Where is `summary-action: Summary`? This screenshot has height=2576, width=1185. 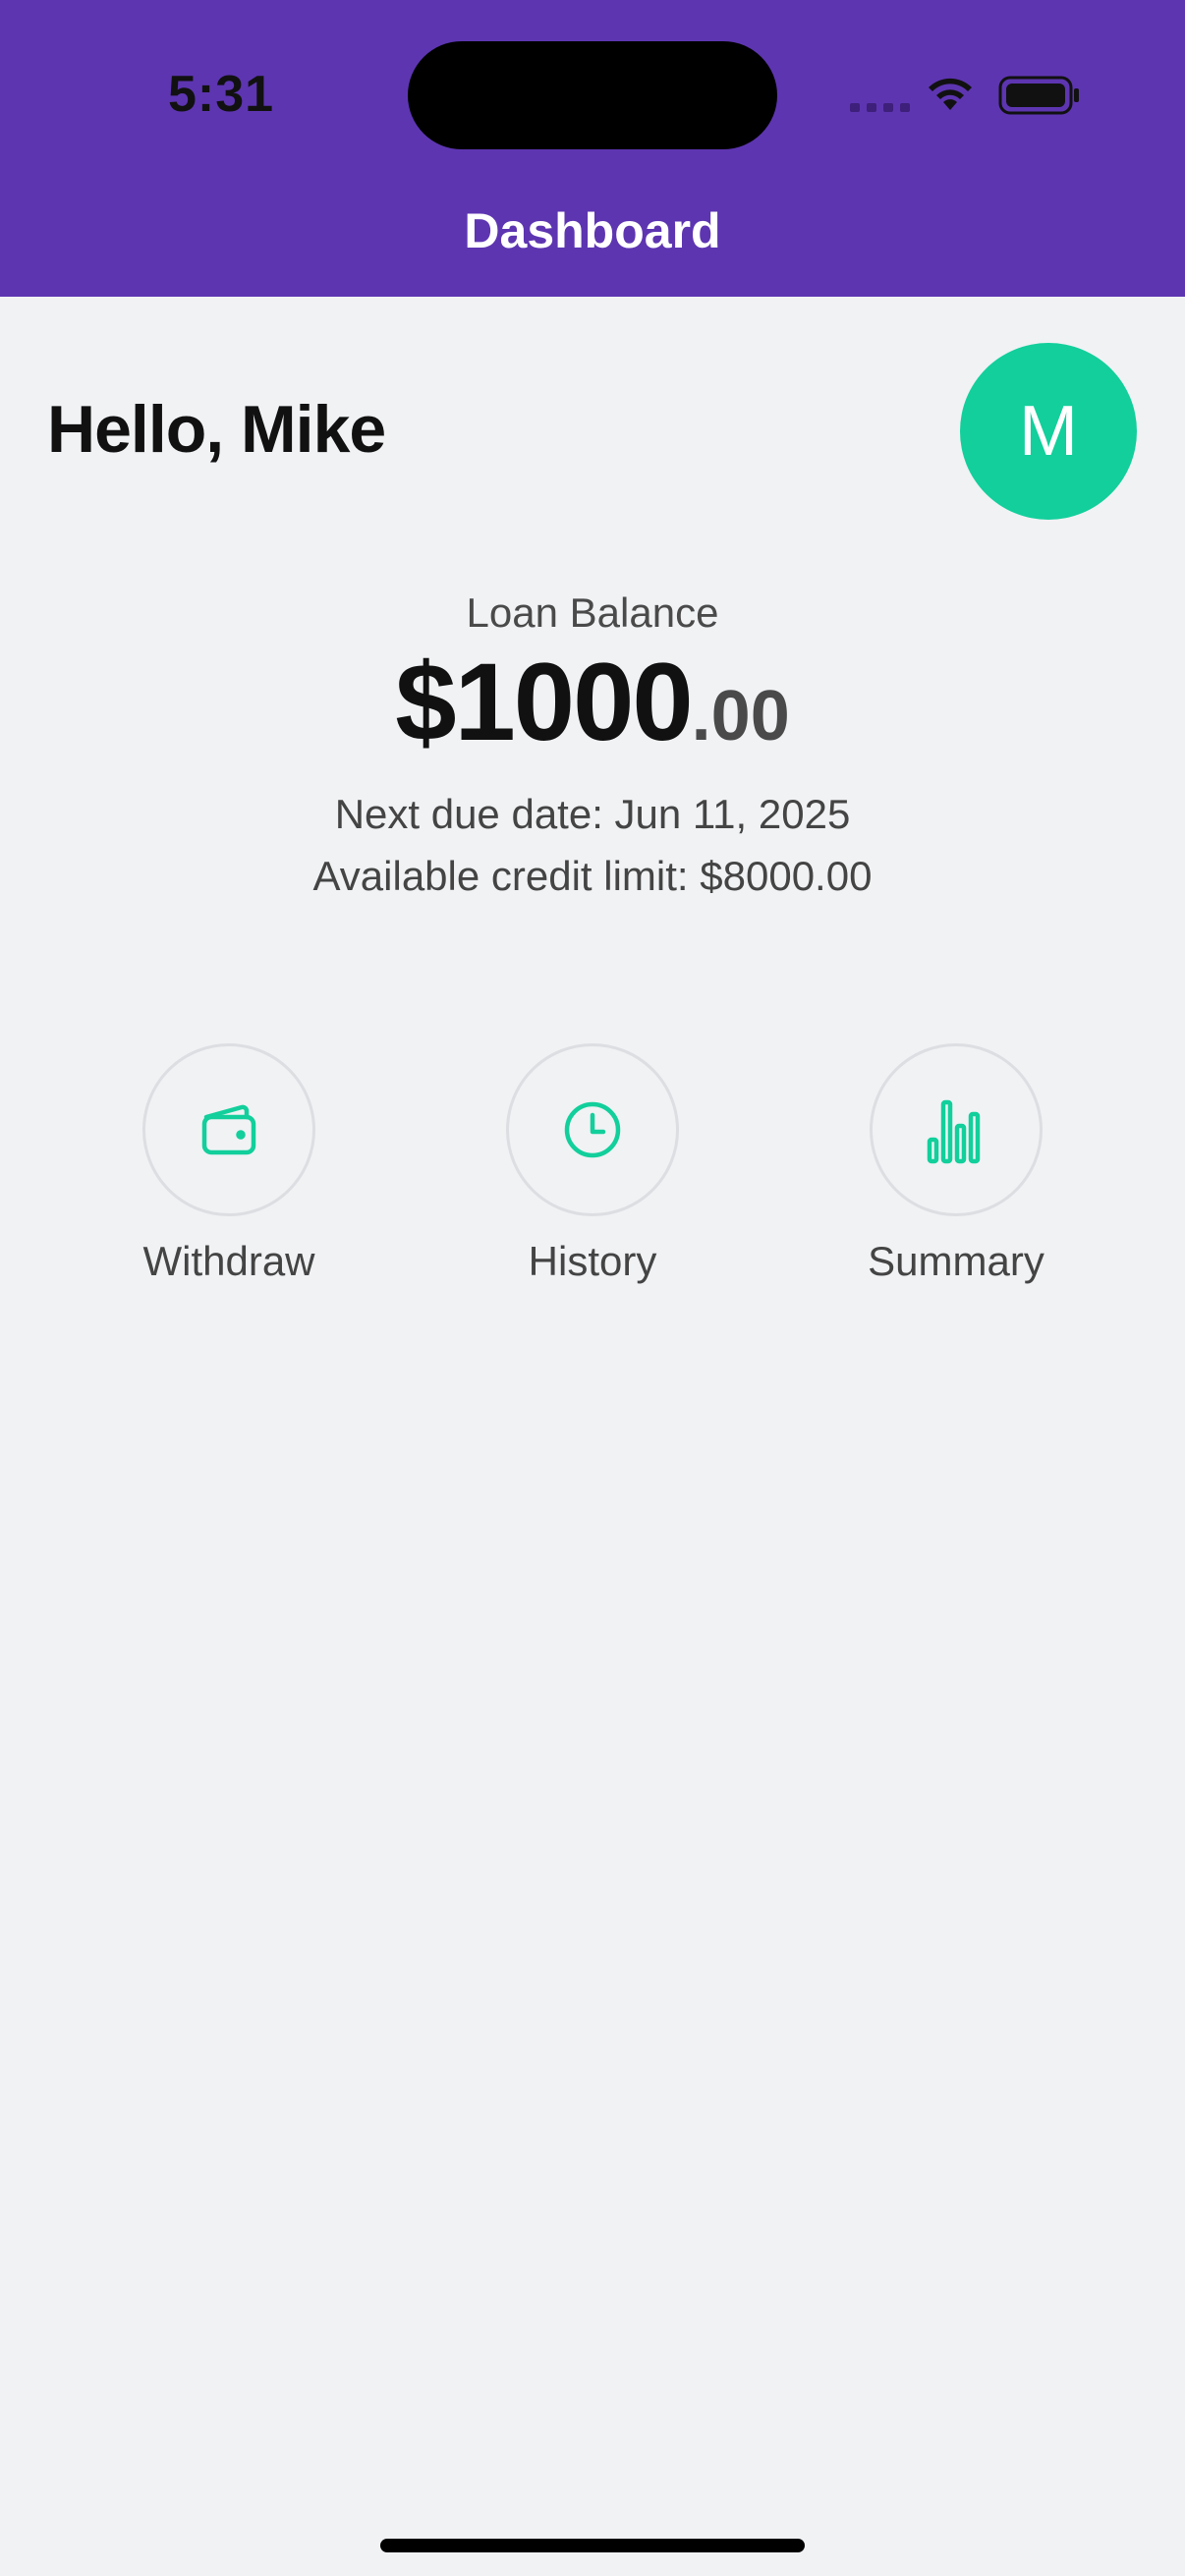 summary-action: Summary is located at coordinates (956, 1164).